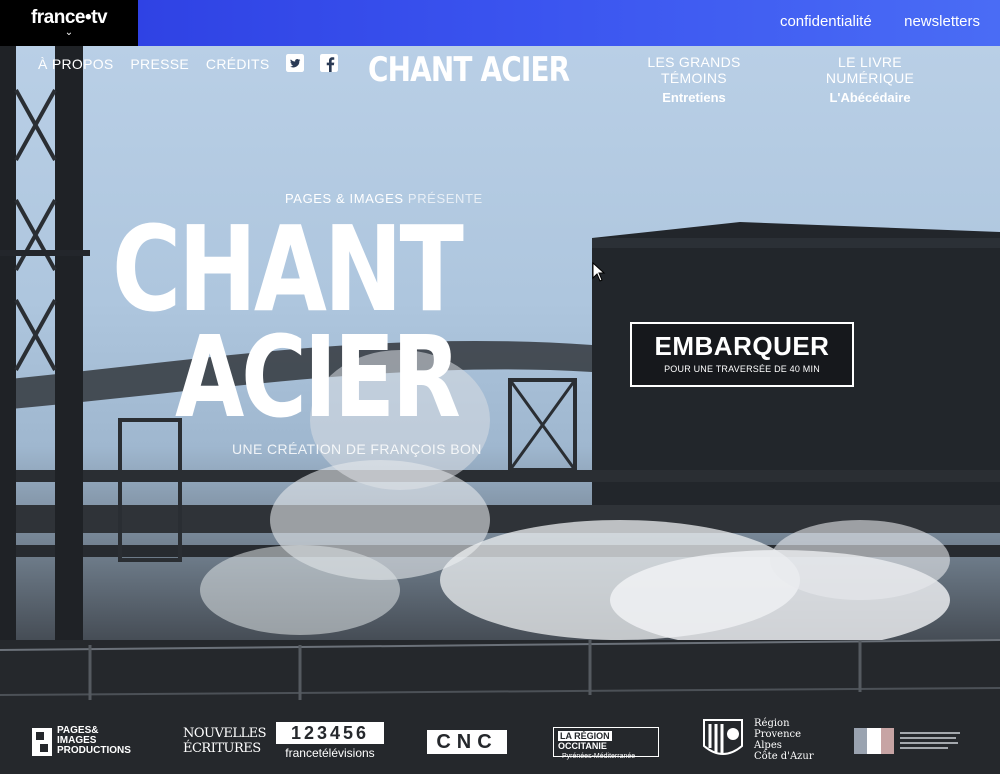  What do you see at coordinates (772, 723) in the screenshot?
I see `paca-line1: Région` at bounding box center [772, 723].